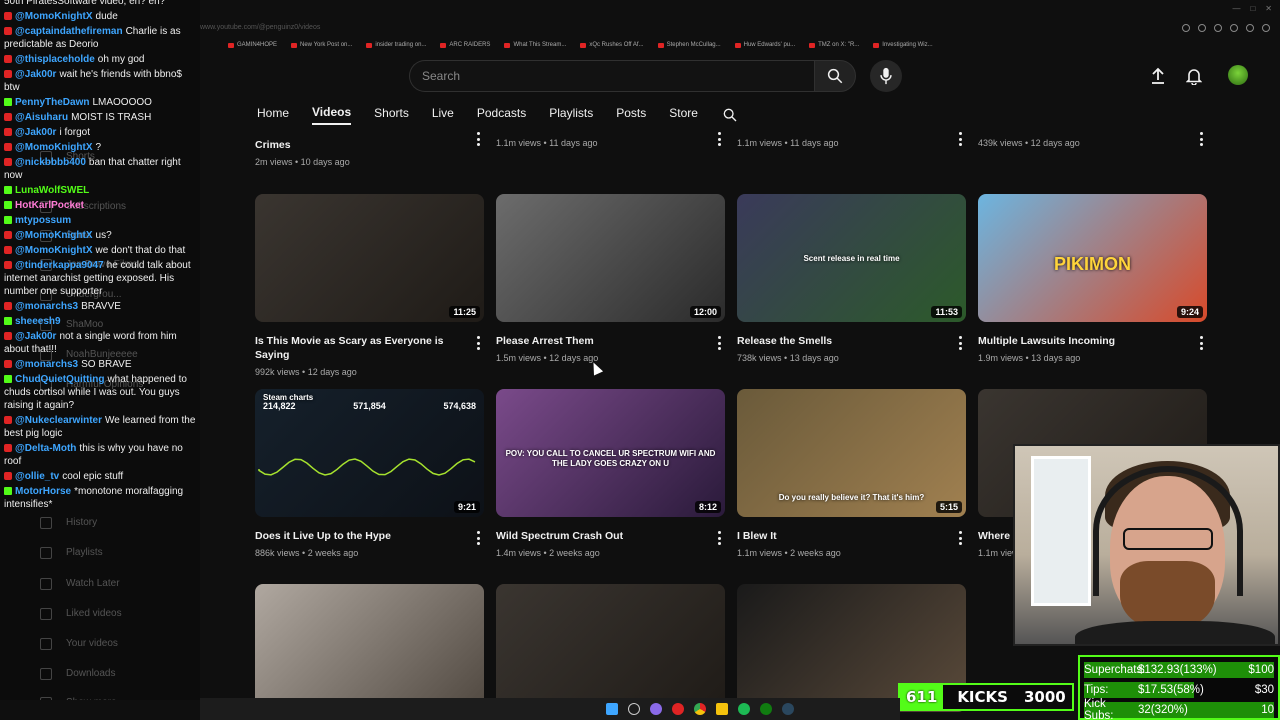  What do you see at coordinates (58, 420) in the screenshot?
I see `chat-username: @Nukeclearwinter` at bounding box center [58, 420].